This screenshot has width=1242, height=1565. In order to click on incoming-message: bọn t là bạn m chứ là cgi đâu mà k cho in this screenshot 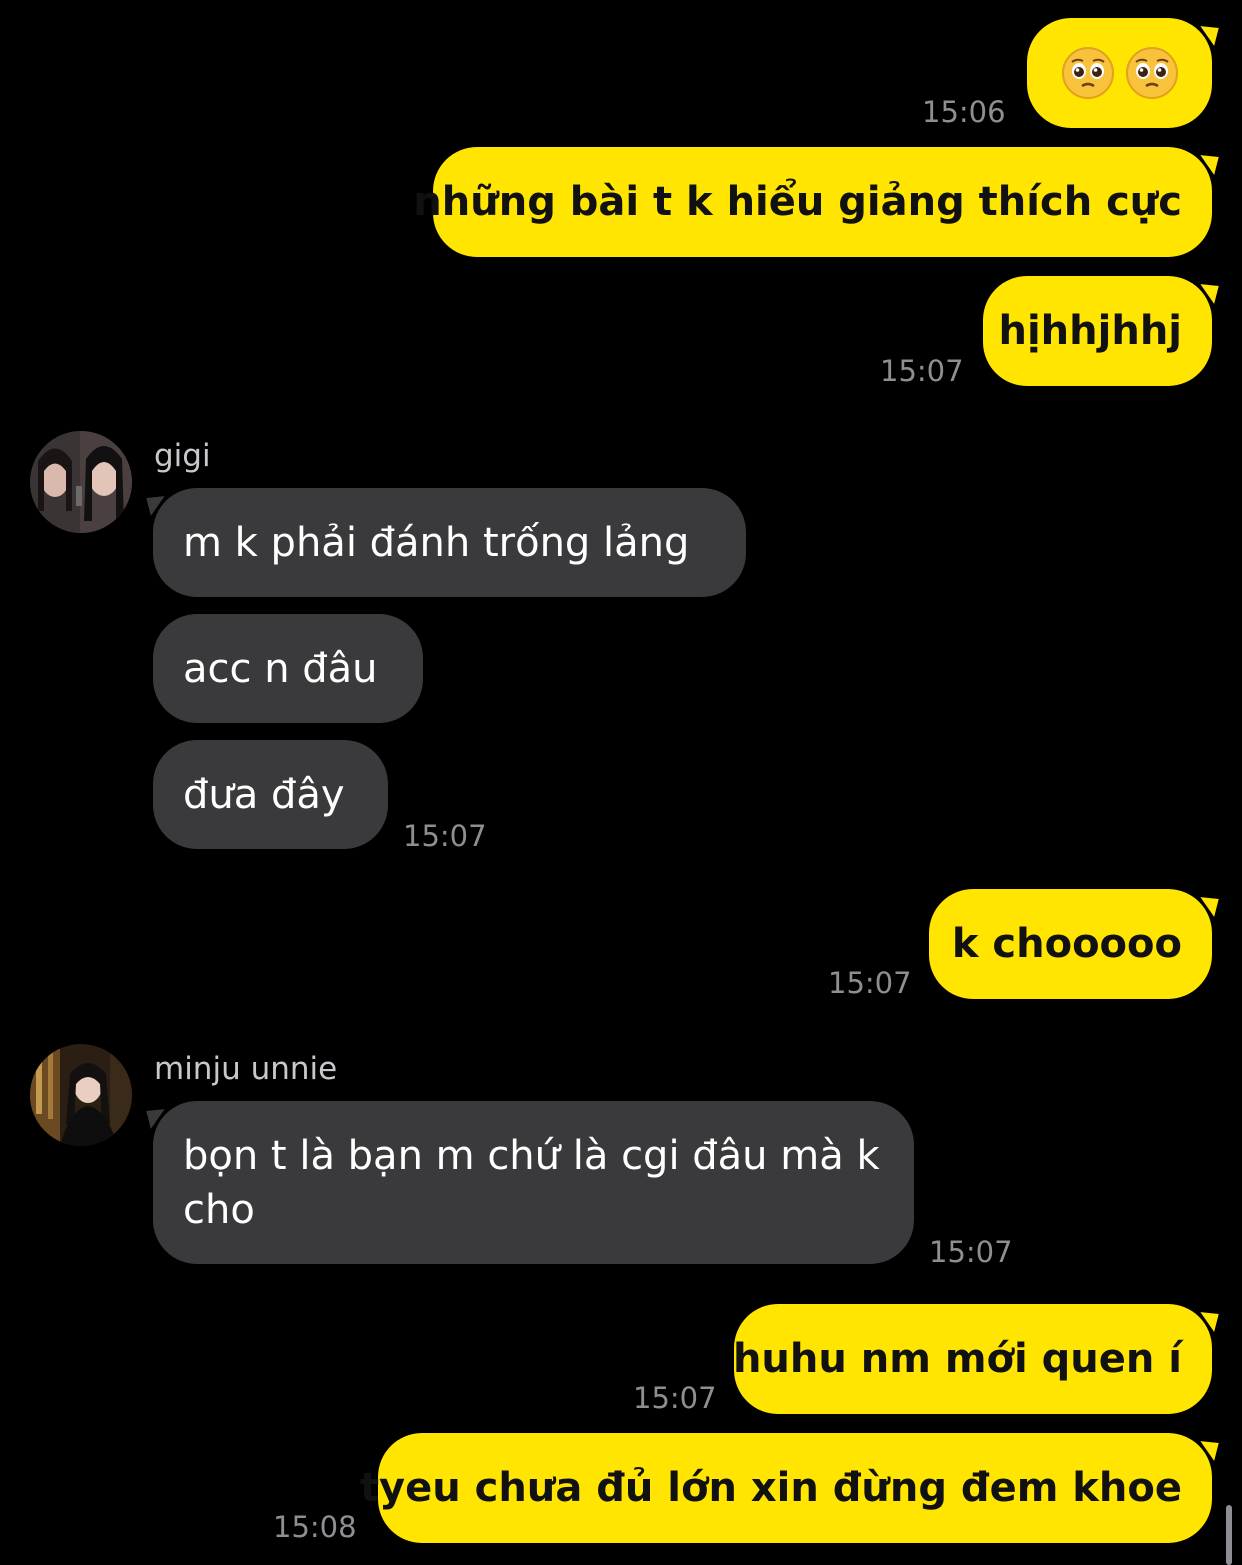, I will do `click(533, 1182)`.